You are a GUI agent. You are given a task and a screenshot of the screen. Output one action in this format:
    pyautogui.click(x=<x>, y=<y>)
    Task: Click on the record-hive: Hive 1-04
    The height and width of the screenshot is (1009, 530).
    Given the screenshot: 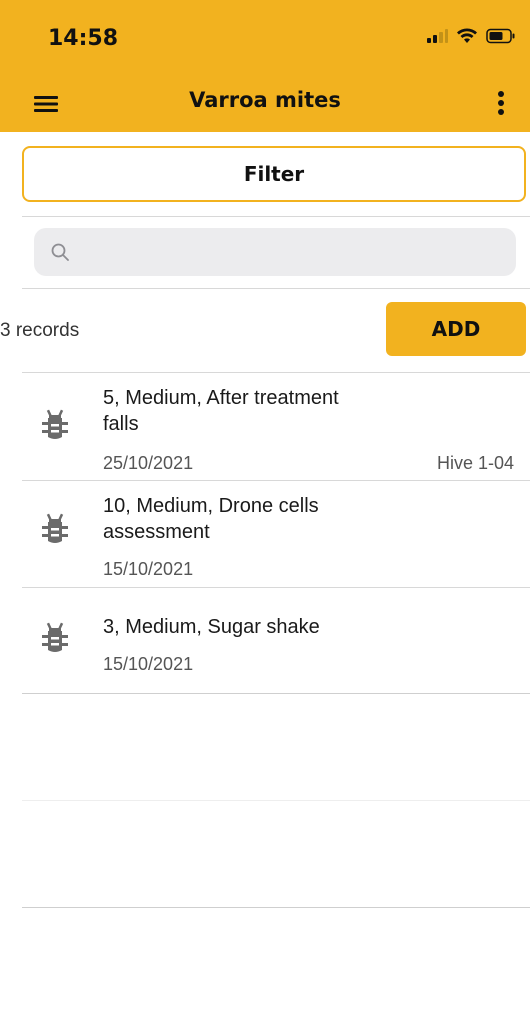 What is the action you would take?
    pyautogui.click(x=475, y=463)
    